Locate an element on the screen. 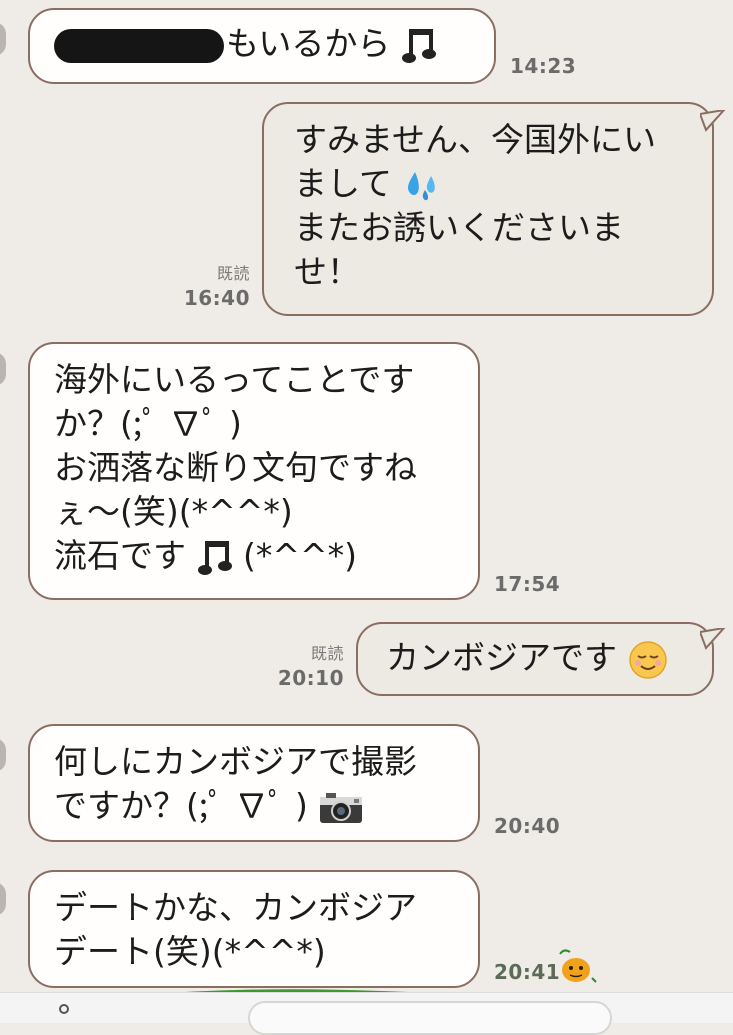 This screenshot has height=1035, width=733. message-bubble-incoming: もいるから is located at coordinates (262, 46).